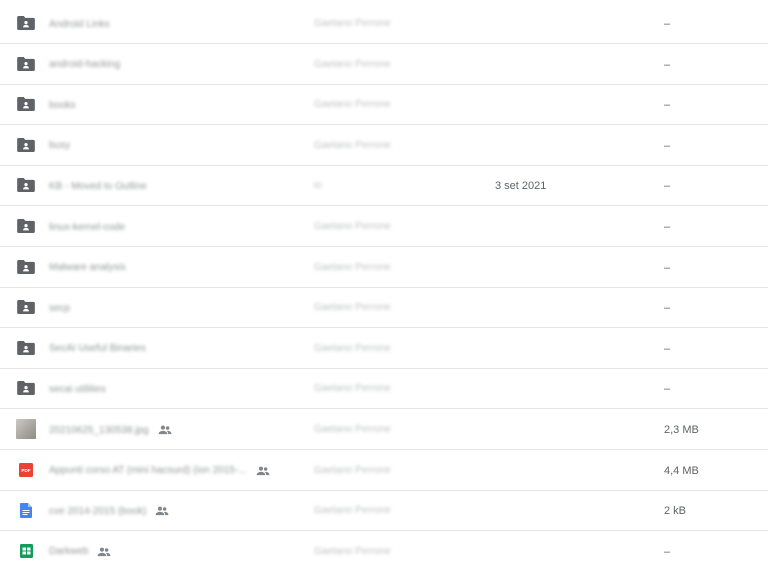  I want to click on file-name: linux-kernel-code, so click(87, 227).